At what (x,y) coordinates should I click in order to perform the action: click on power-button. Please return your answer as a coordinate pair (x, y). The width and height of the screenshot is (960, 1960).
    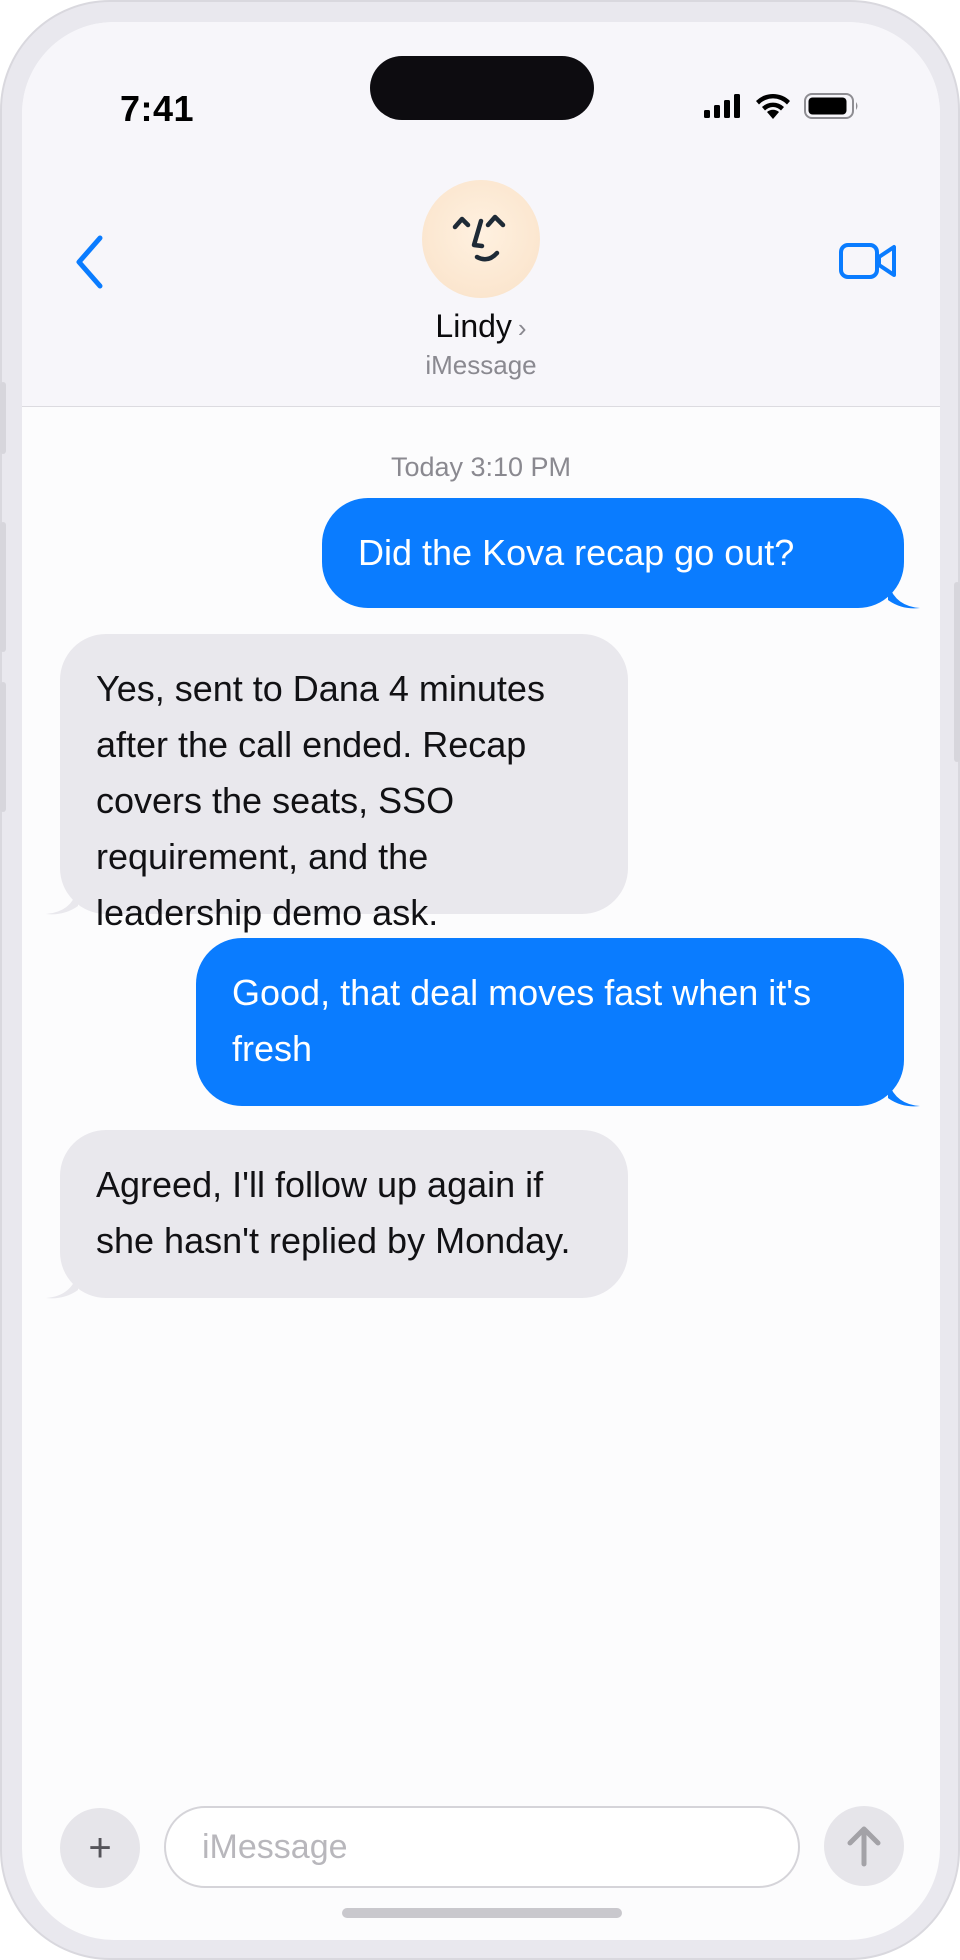
    Looking at the image, I should click on (957, 672).